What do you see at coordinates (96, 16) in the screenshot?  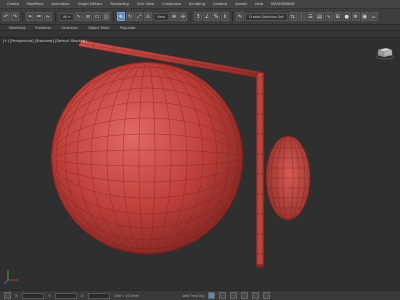 I see `rect-selection-icon: ▭` at bounding box center [96, 16].